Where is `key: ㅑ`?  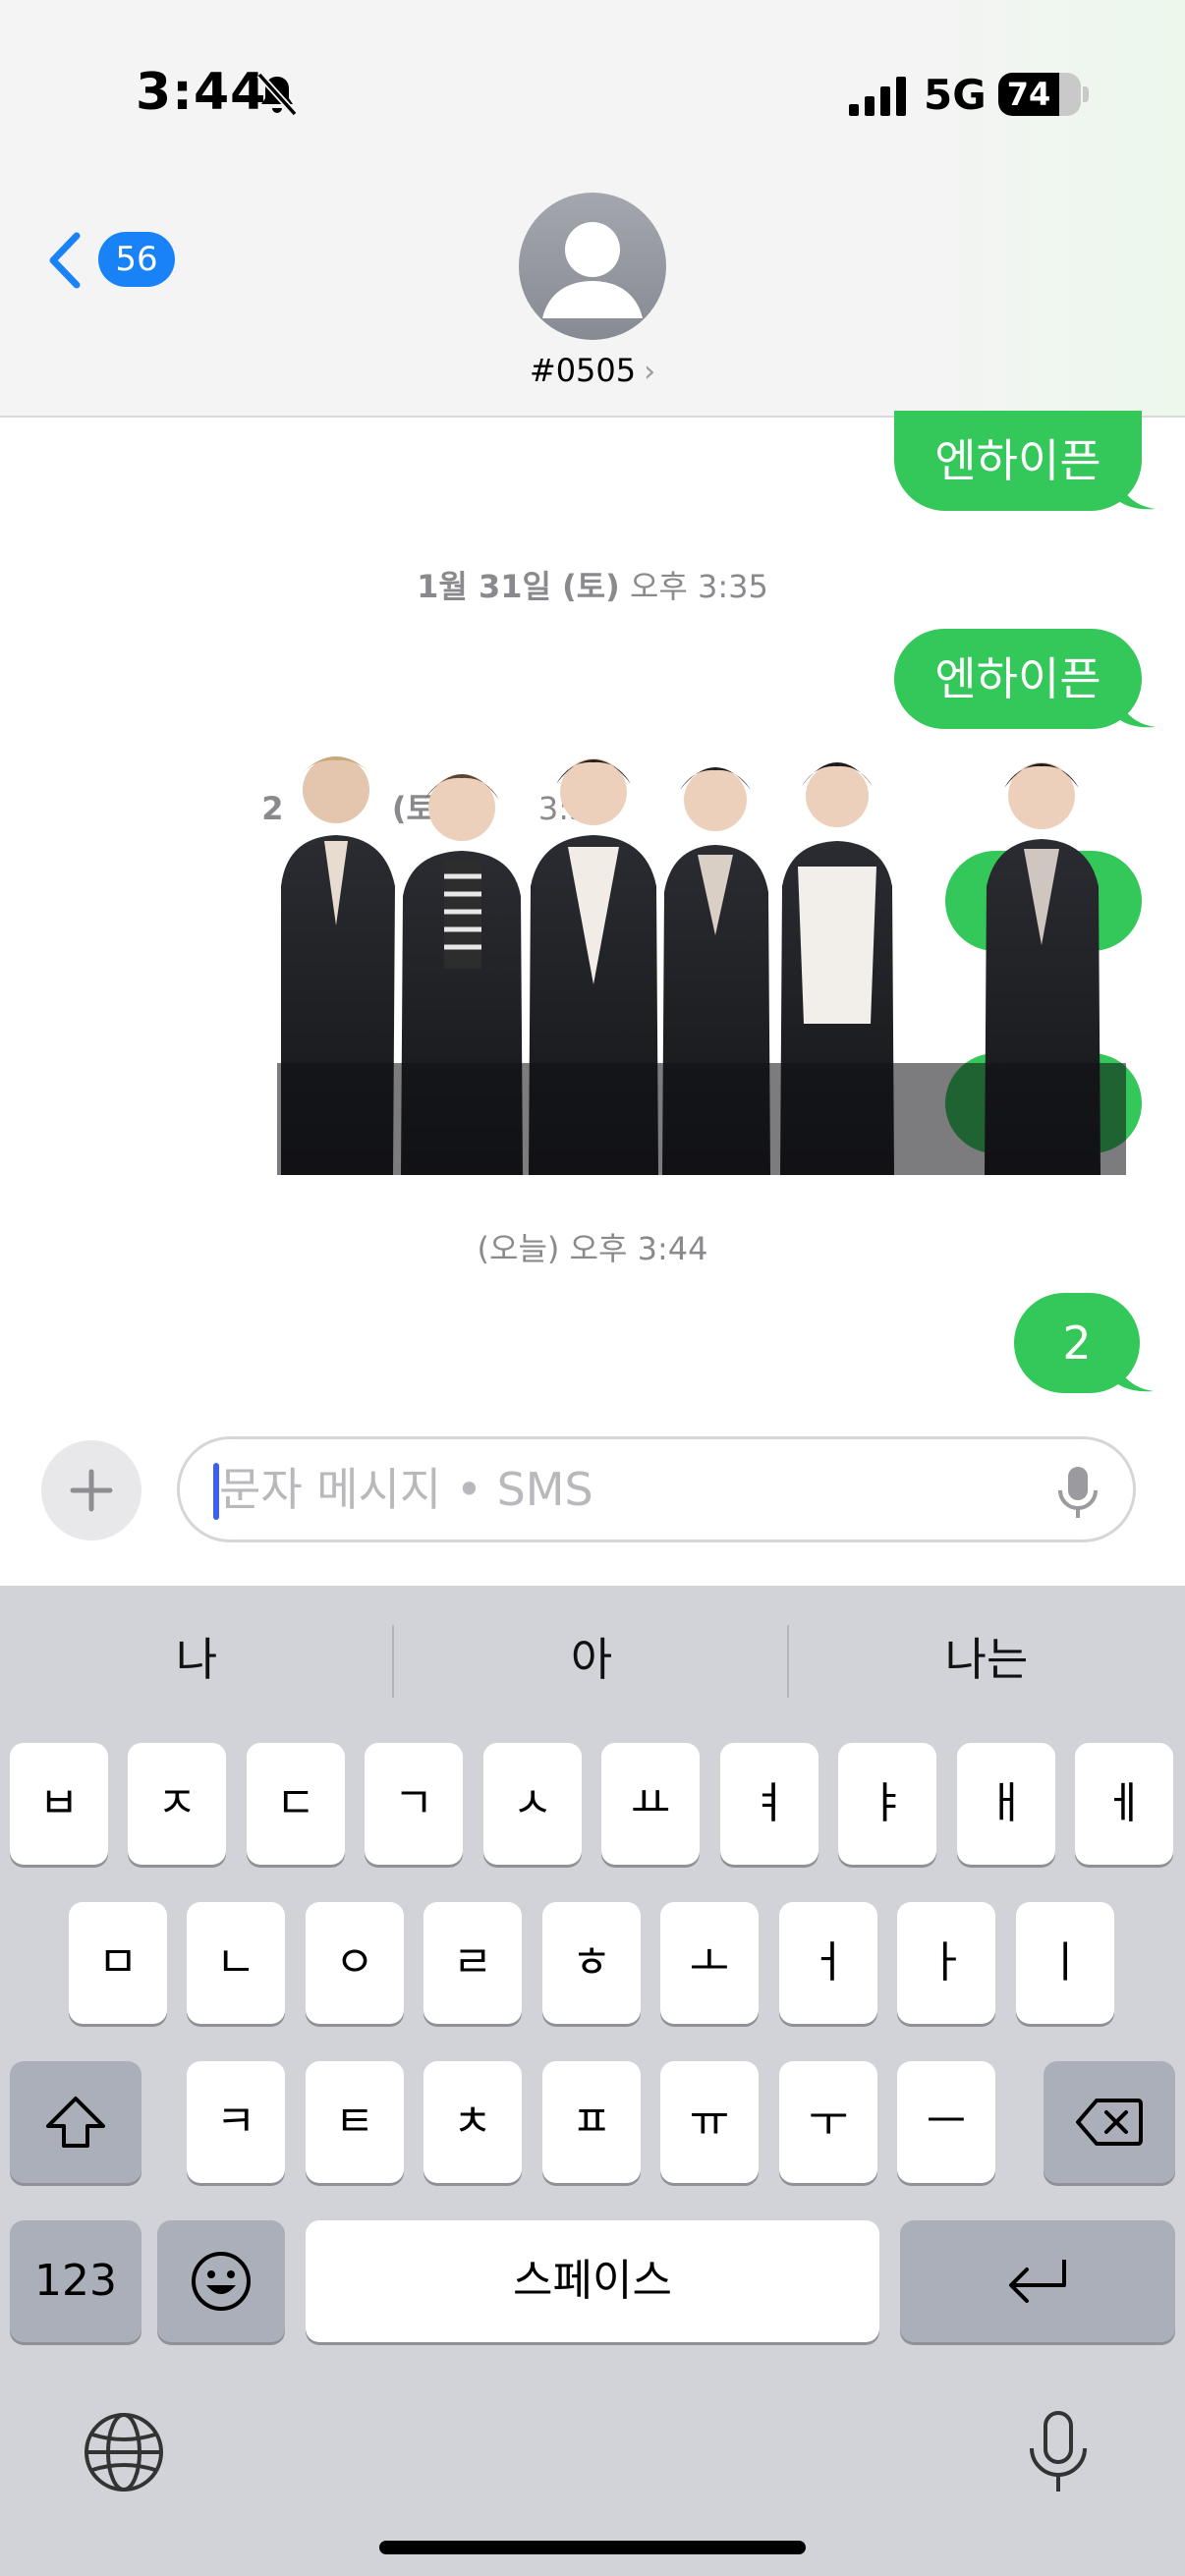 key: ㅑ is located at coordinates (887, 1804).